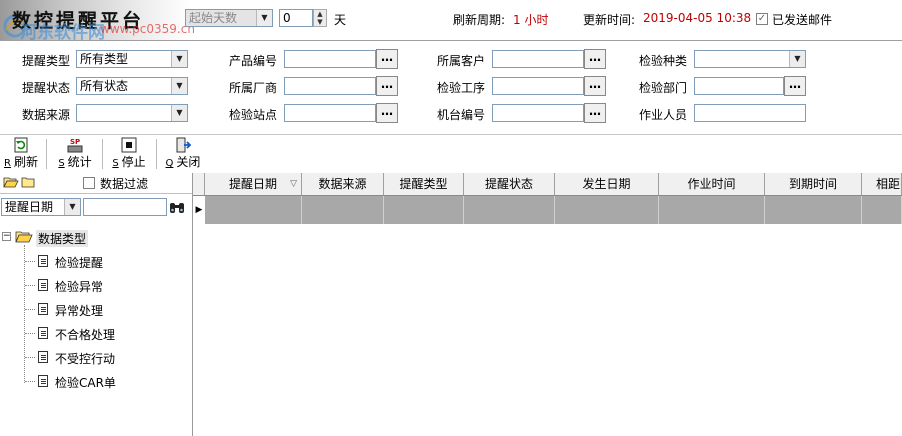 This screenshot has height=436, width=902. Describe the element at coordinates (183, 154) in the screenshot. I see `close-button: Q 关闭` at that location.